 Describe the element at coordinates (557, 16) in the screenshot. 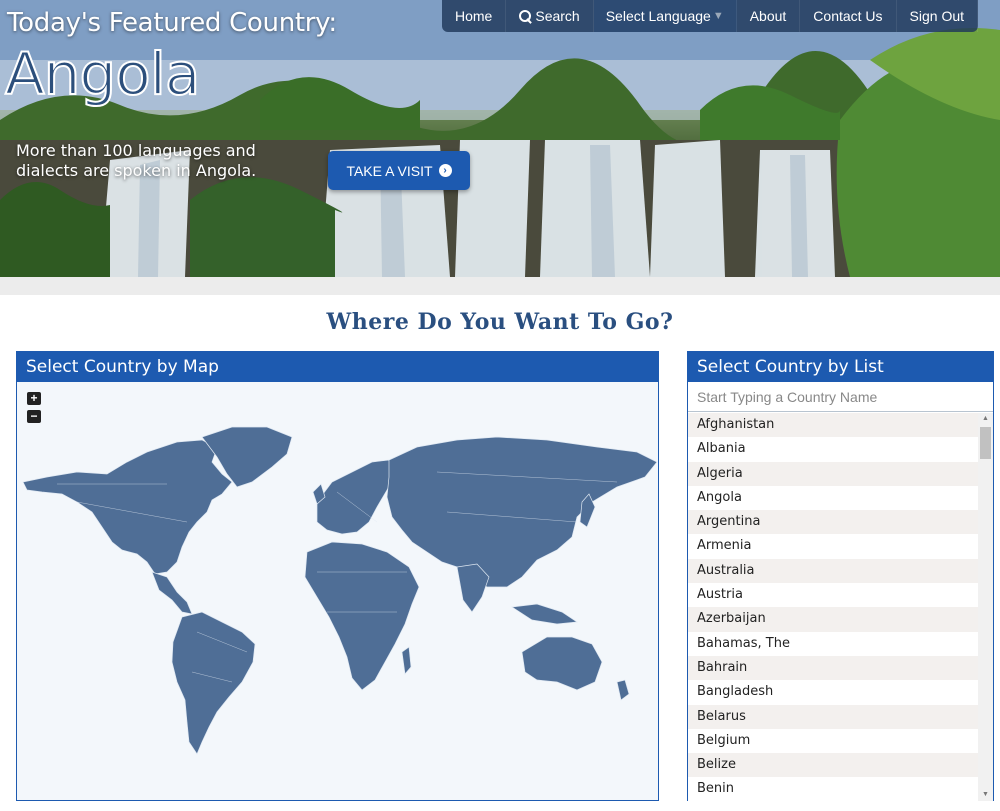

I see `nav-search-label: Search` at that location.